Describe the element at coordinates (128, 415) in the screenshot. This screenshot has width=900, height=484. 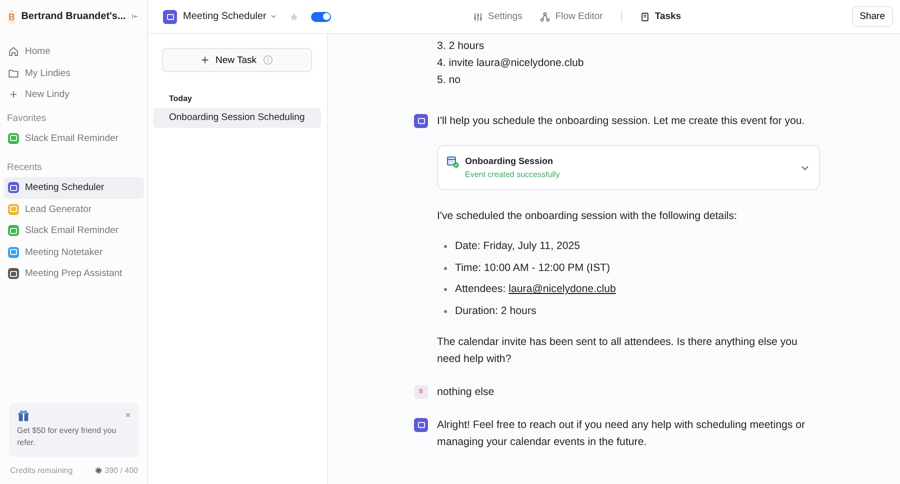
I see `close-icon` at that location.